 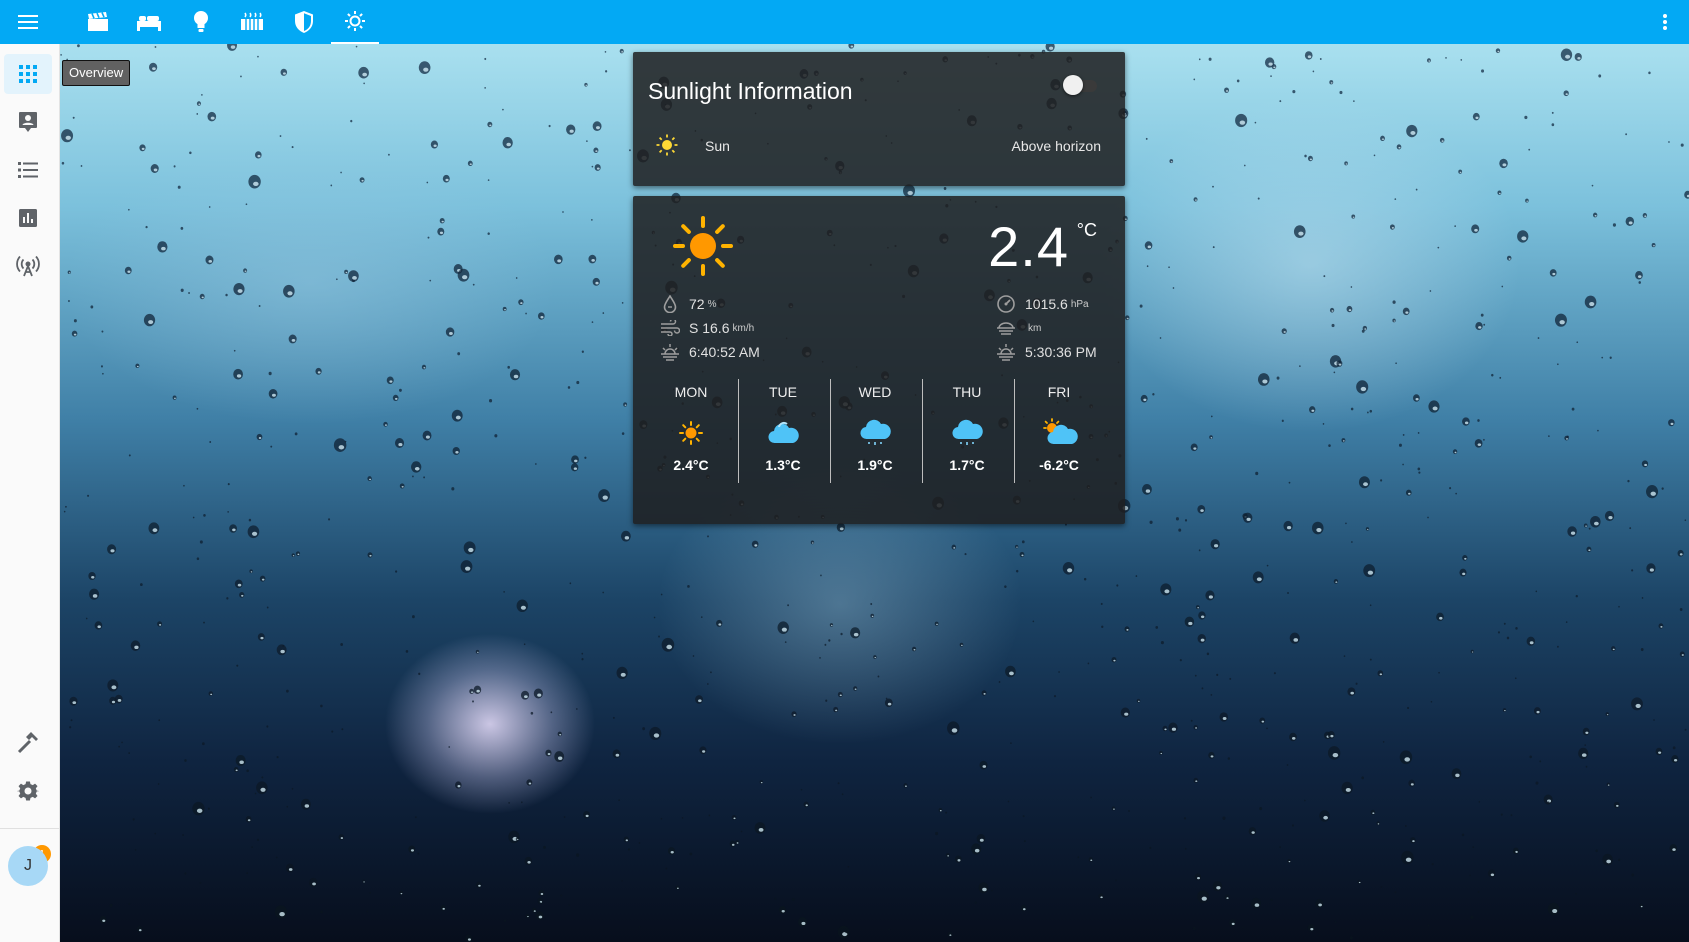 What do you see at coordinates (149, 22) in the screenshot?
I see `tab-bedroom` at bounding box center [149, 22].